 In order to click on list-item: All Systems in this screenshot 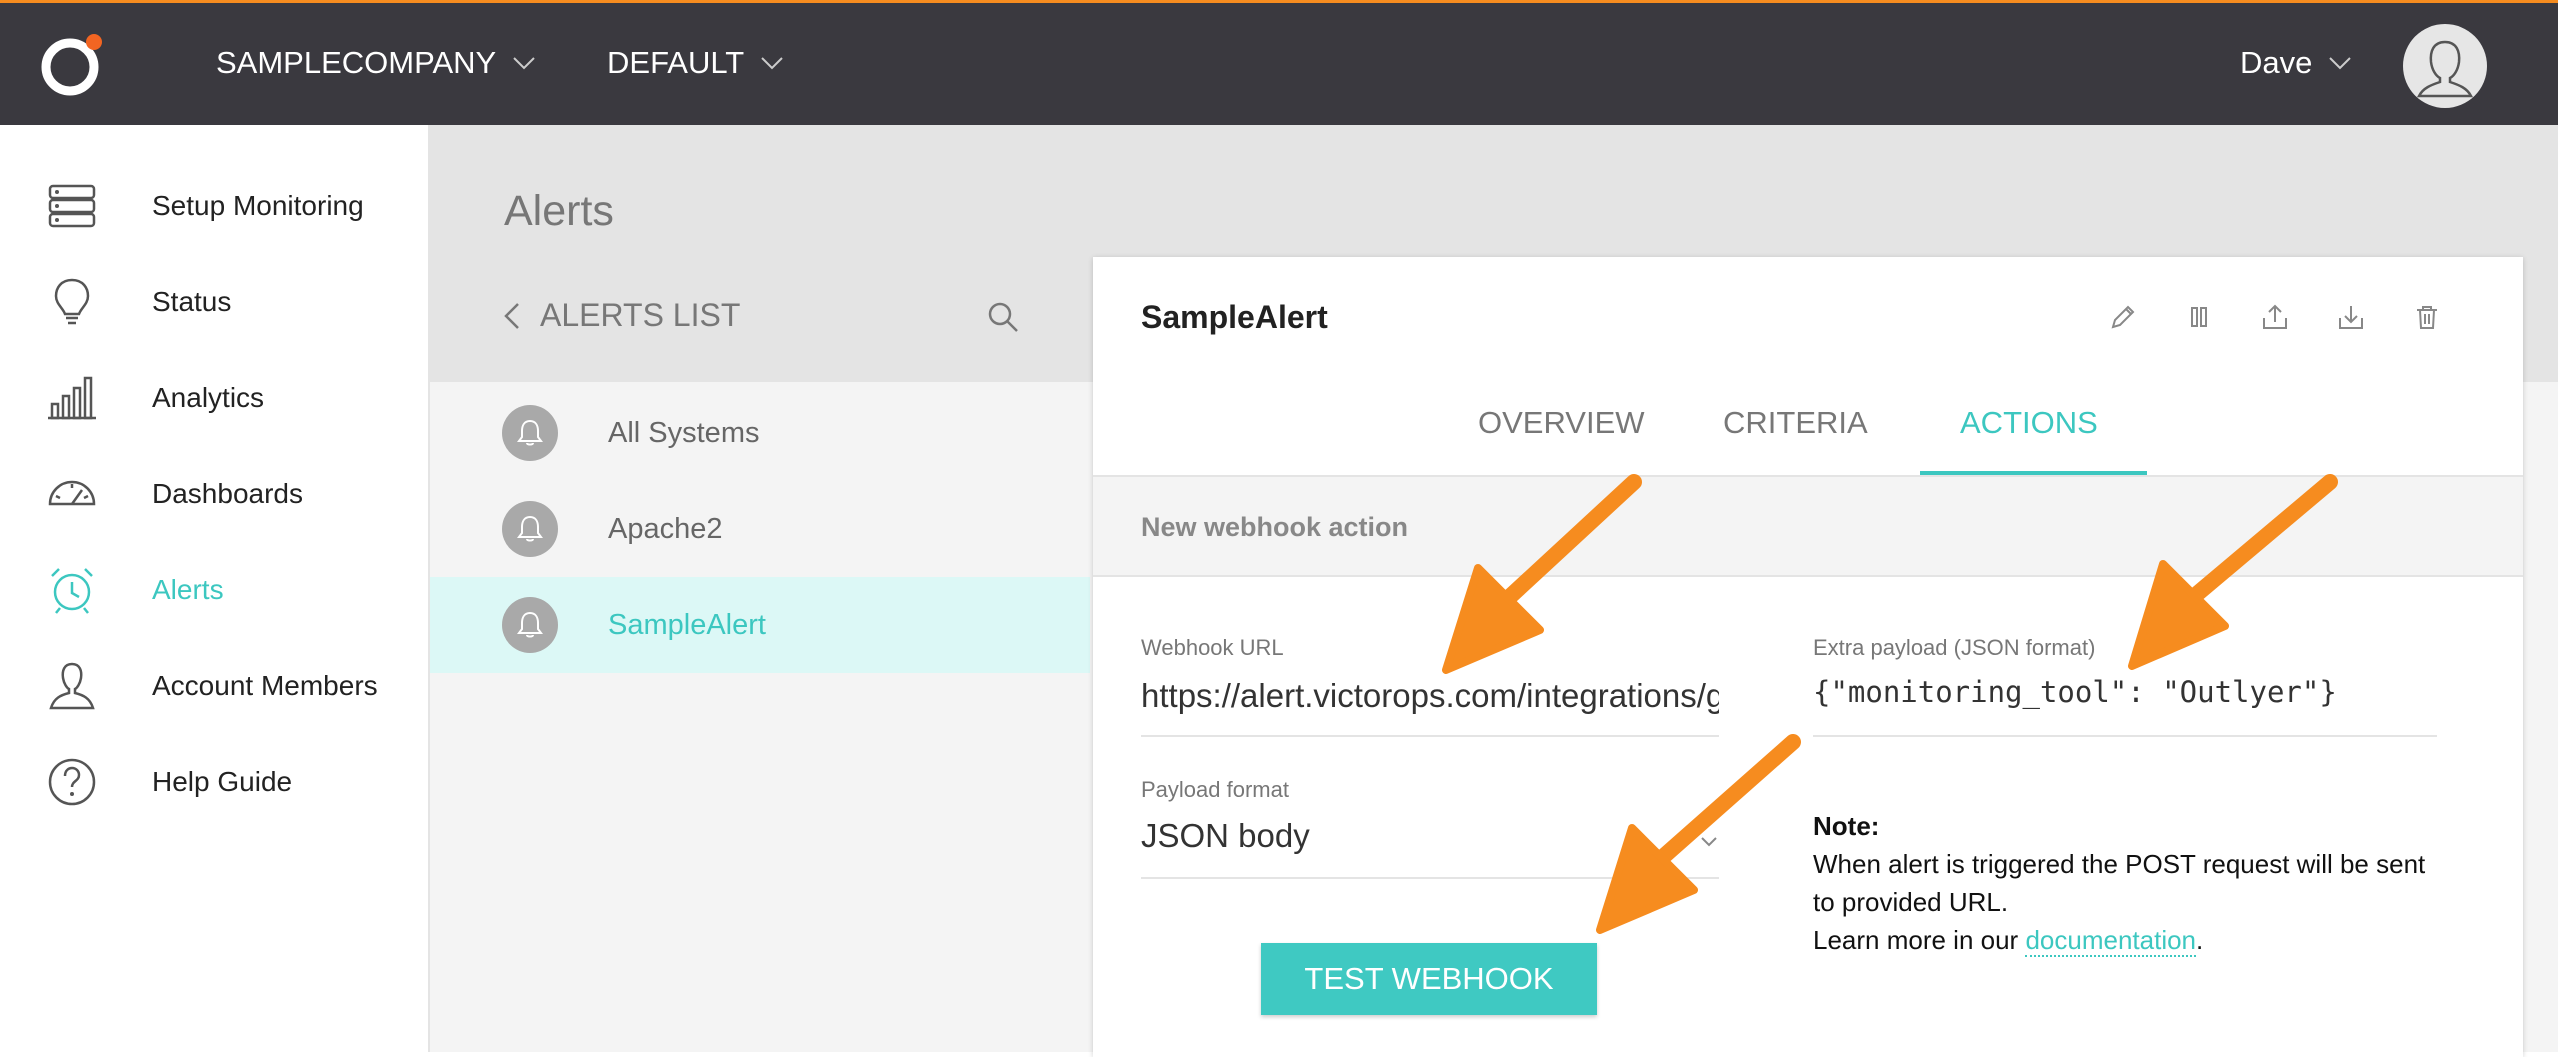, I will do `click(760, 433)`.